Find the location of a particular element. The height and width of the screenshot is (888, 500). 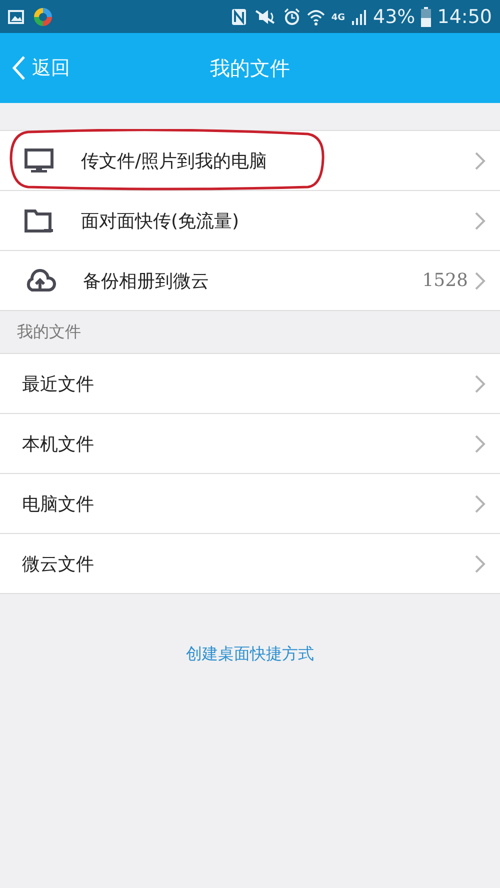

list-item: 电脑文件 is located at coordinates (250, 504).